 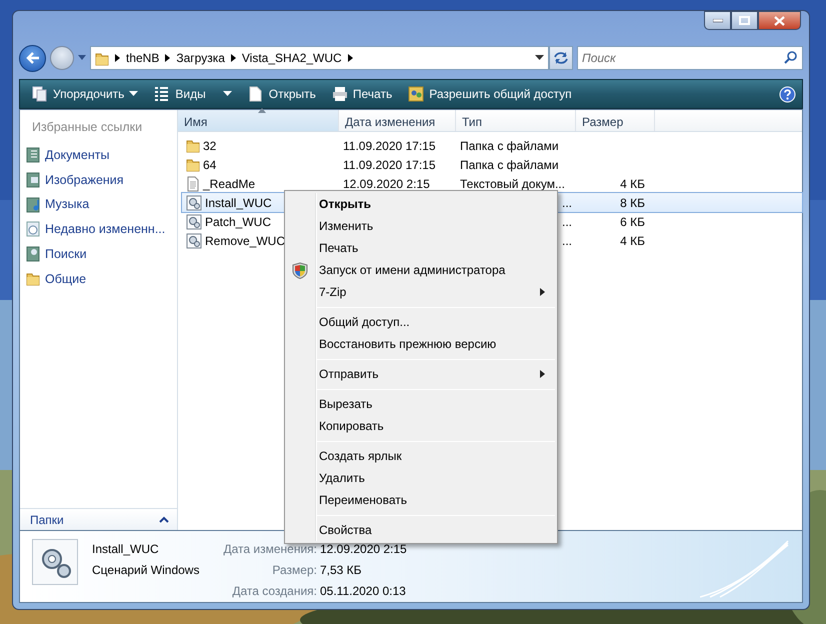 I want to click on shield-icon, so click(x=300, y=270).